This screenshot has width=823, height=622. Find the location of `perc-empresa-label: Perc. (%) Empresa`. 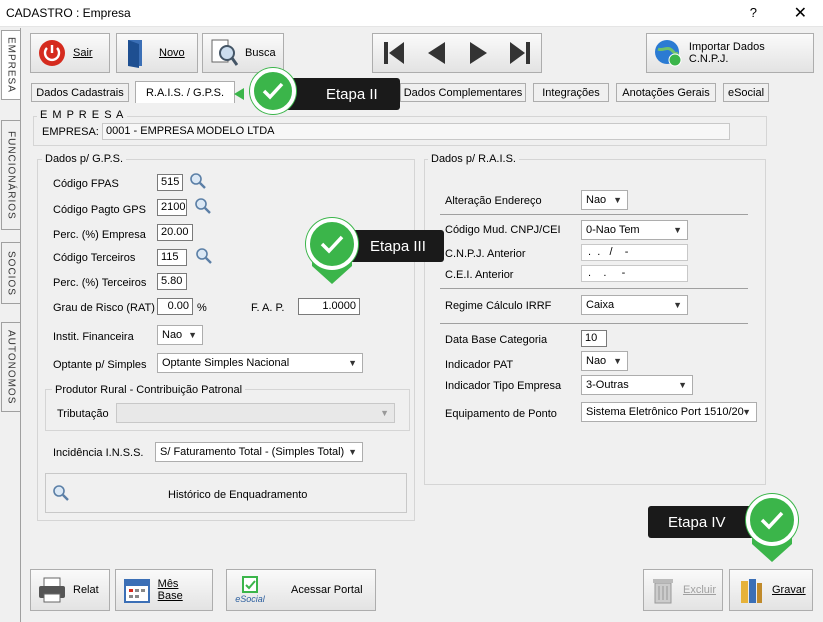

perc-empresa-label: Perc. (%) Empresa is located at coordinates (99, 235).